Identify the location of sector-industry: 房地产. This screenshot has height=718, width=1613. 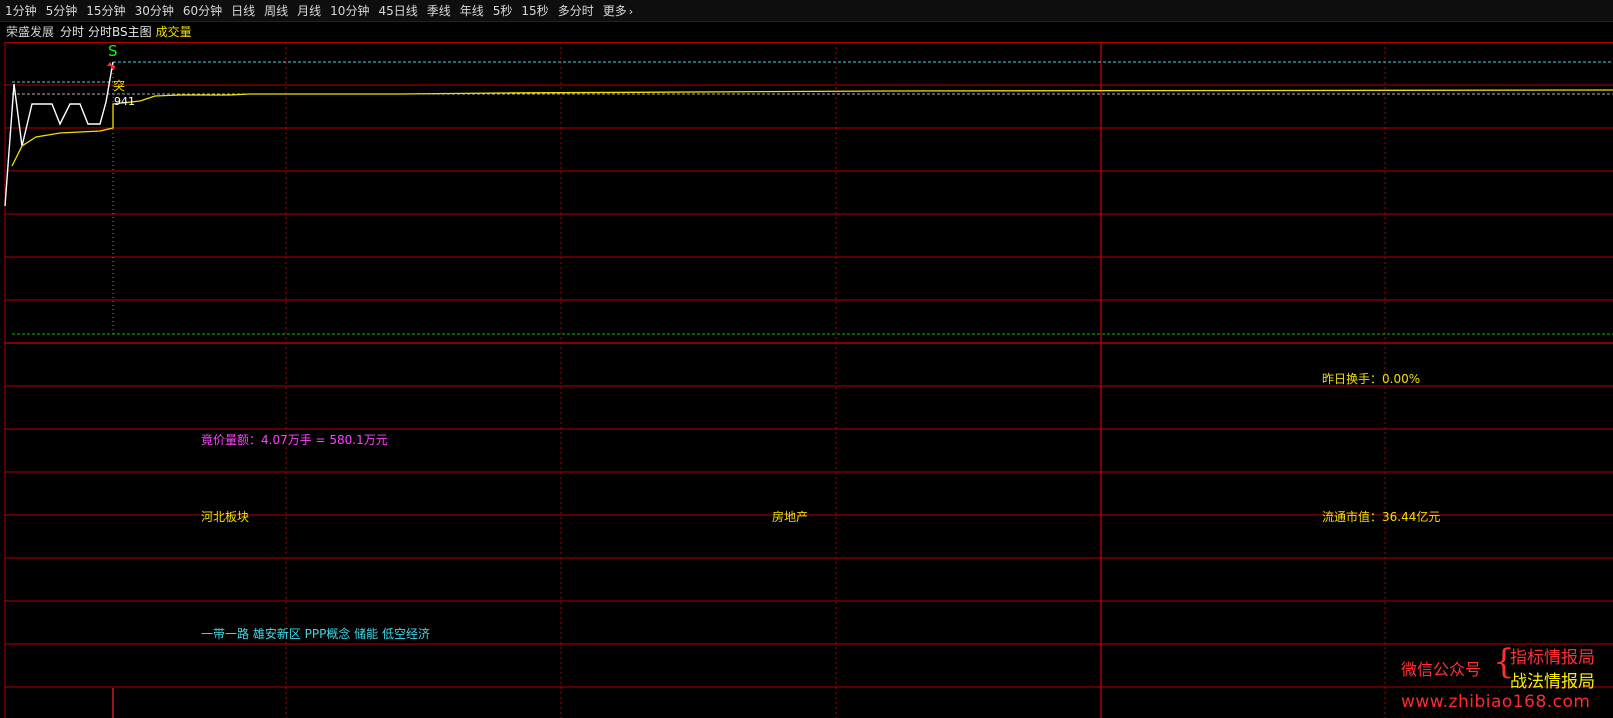
(790, 517).